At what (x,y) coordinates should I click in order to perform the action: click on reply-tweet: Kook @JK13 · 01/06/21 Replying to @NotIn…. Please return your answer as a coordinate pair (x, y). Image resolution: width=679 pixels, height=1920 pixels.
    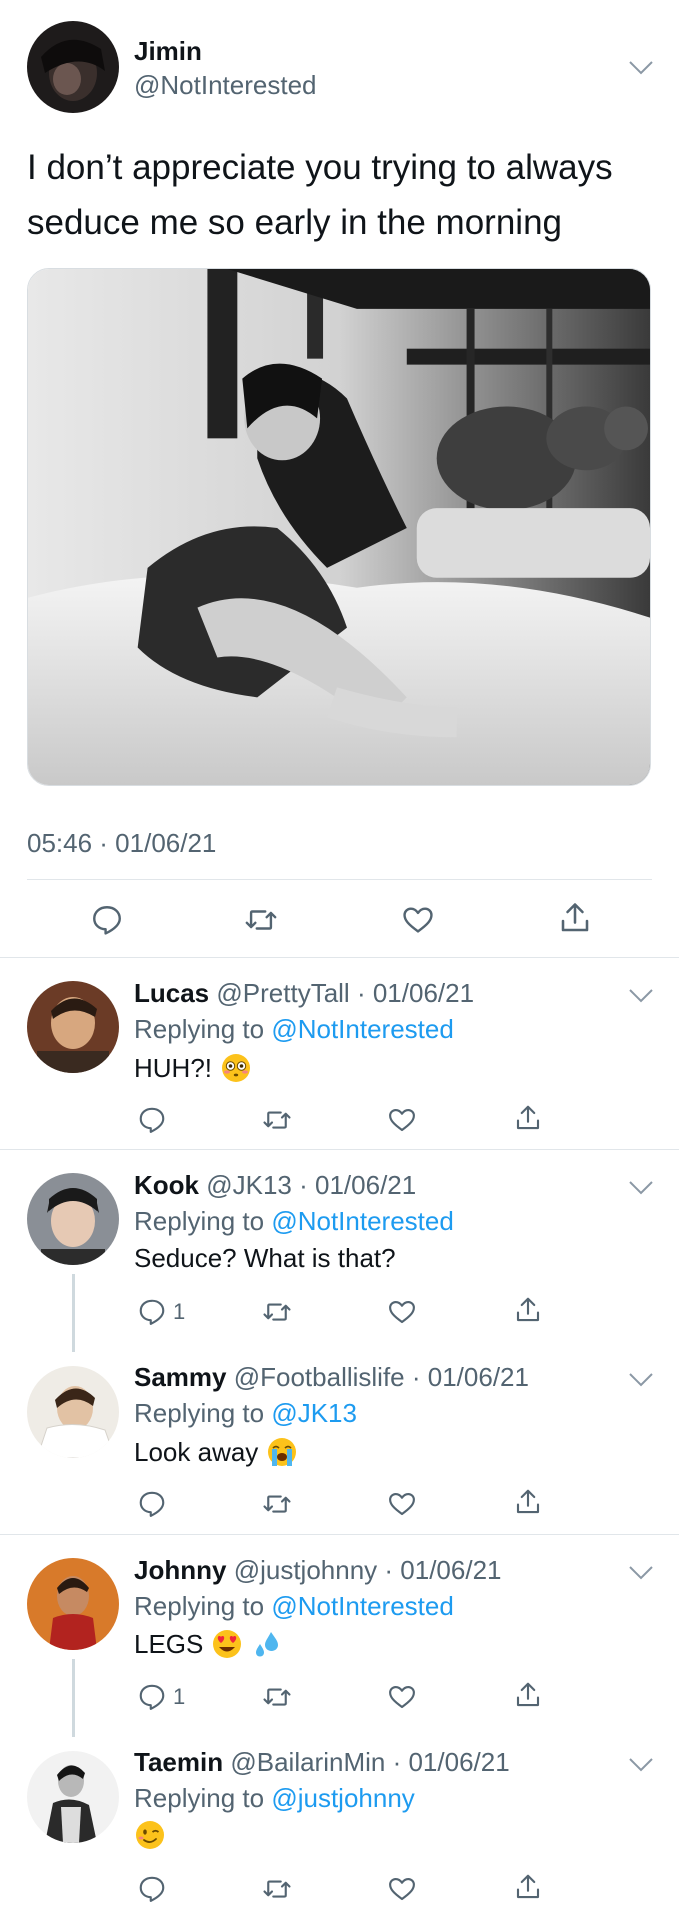
    Looking at the image, I should click on (339, 1251).